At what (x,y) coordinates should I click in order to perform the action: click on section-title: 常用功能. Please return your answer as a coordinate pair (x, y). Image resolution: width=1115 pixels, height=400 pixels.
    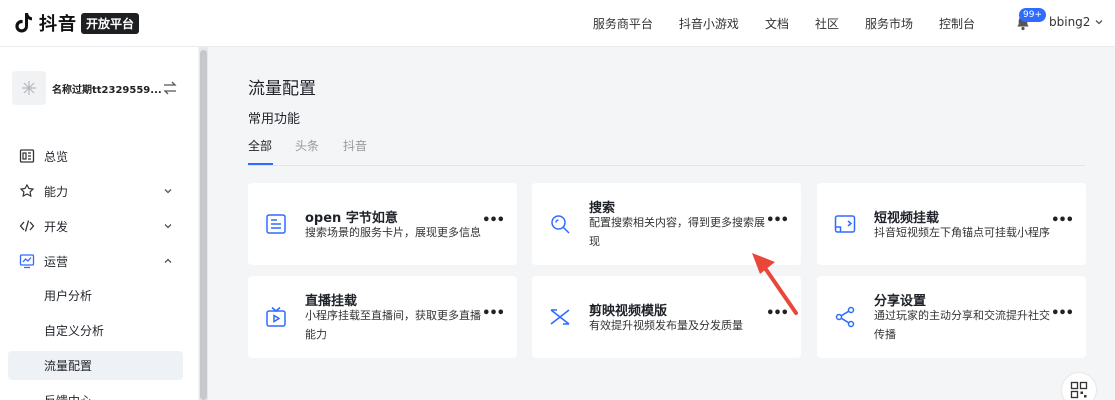
    Looking at the image, I should click on (274, 119).